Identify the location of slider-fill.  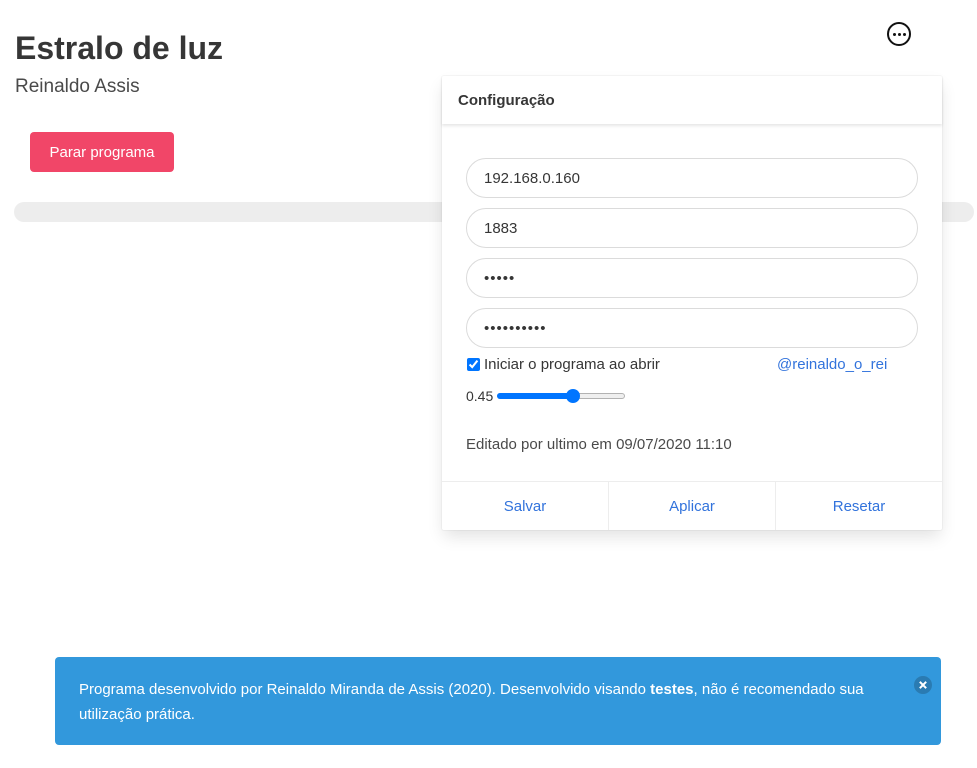
(535, 396).